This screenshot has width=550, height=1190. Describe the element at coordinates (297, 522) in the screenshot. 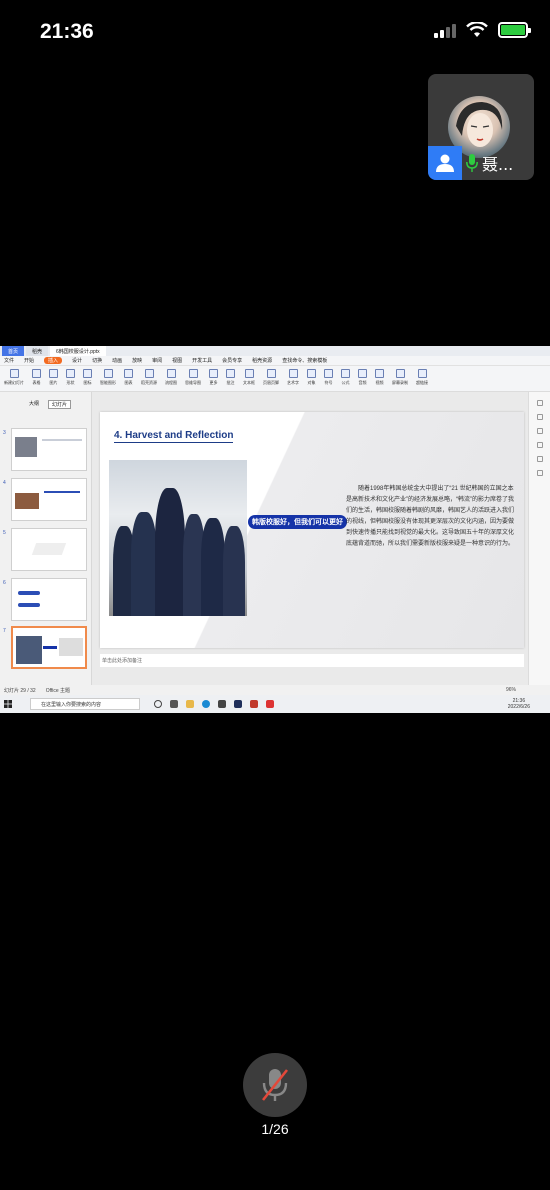

I see `caption-pill: 韩版校服好，但我们可以更好` at that location.